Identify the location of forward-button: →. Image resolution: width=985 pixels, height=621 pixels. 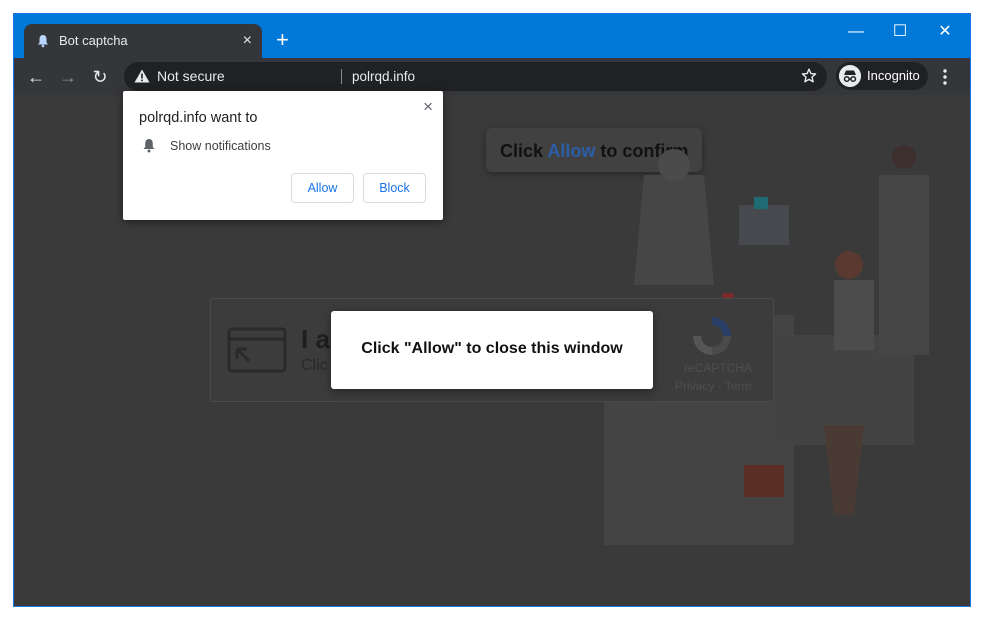
(68, 77).